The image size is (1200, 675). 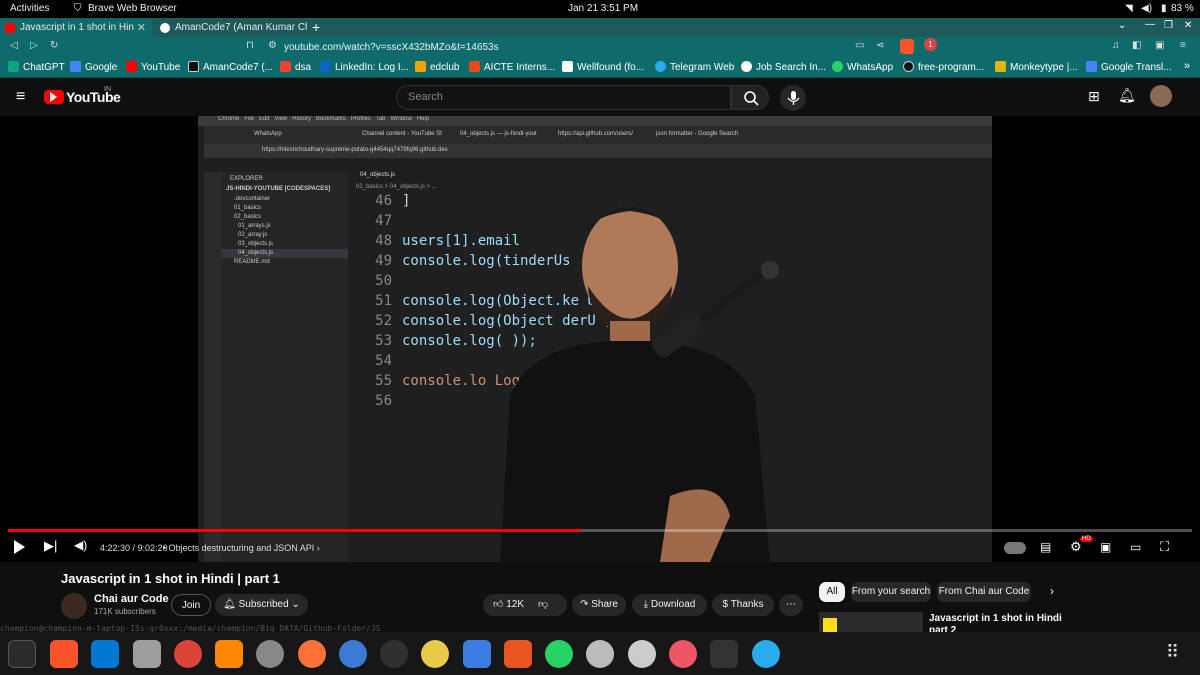 What do you see at coordinates (1164, 8) in the screenshot?
I see `battery-icon: ▮` at bounding box center [1164, 8].